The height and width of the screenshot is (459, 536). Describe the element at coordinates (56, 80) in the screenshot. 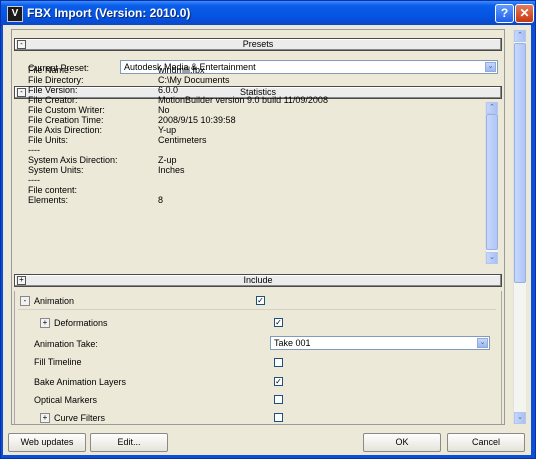

I see `stat-label: File Directory:` at that location.